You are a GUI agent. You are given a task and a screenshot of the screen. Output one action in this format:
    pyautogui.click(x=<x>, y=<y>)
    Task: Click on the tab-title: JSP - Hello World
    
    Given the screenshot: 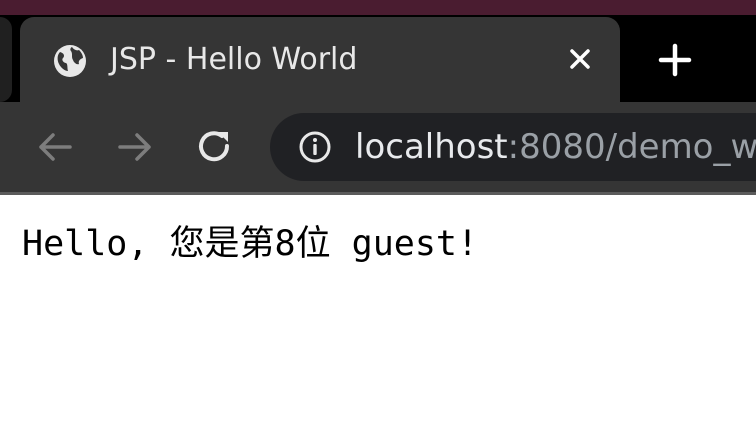 What is the action you would take?
    pyautogui.click(x=234, y=59)
    